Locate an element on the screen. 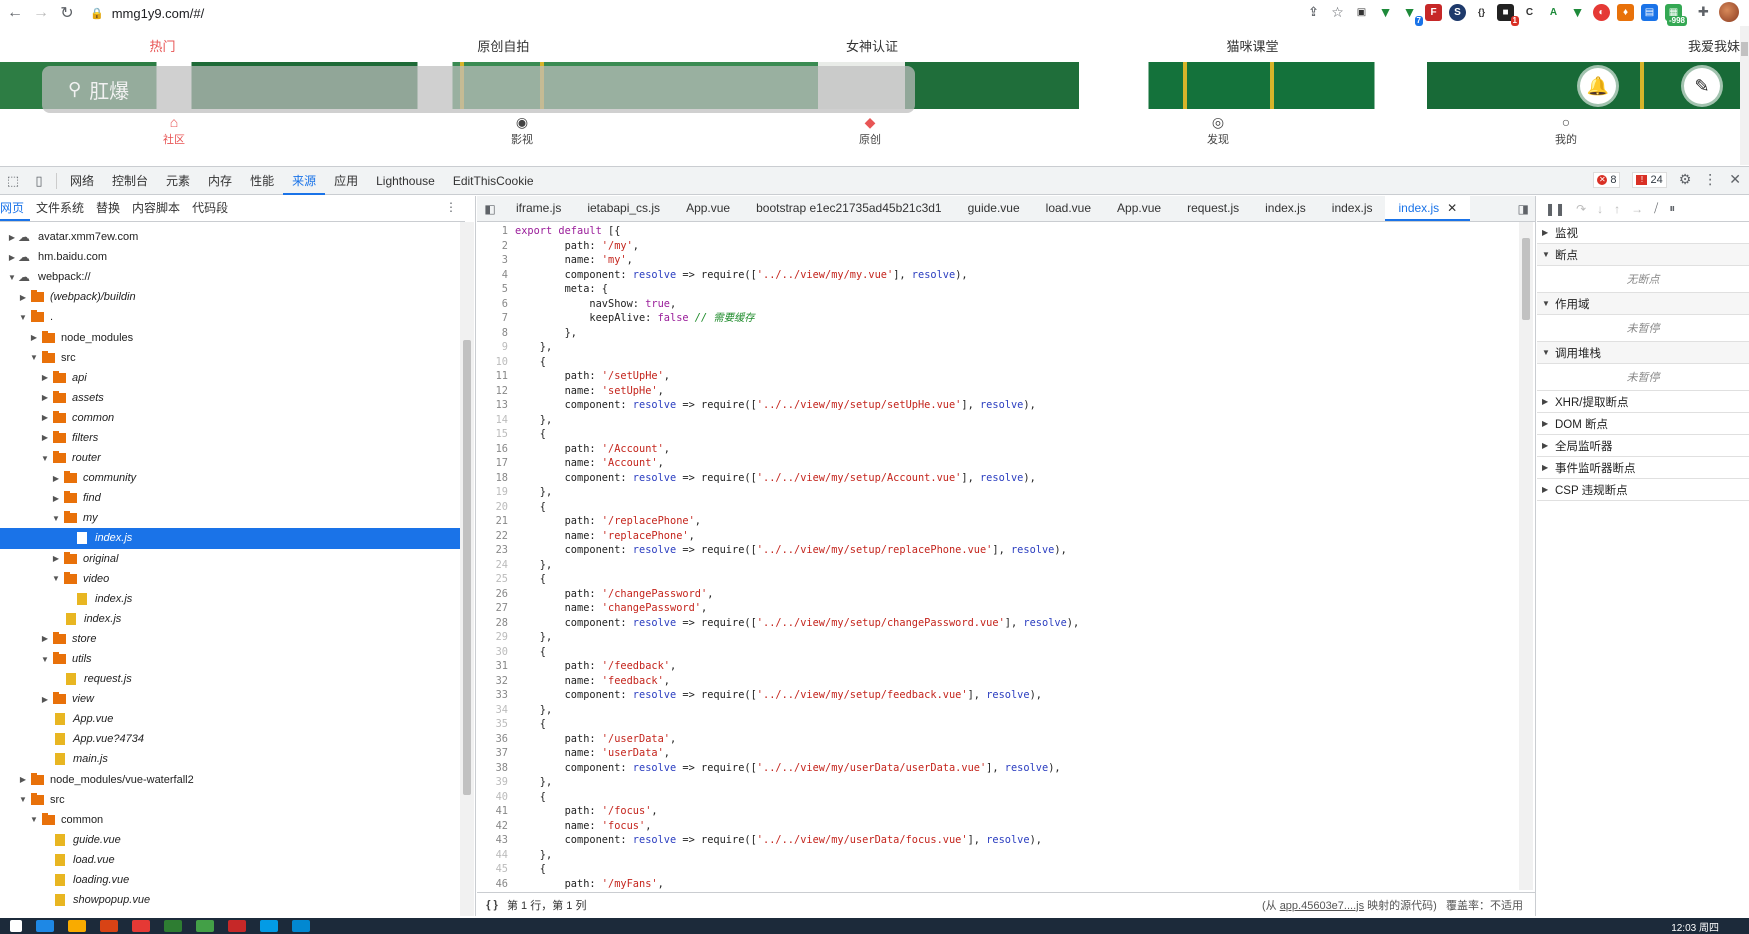 The width and height of the screenshot is (1749, 934). nav-item-community: ⌂ 社区 is located at coordinates (174, 131).